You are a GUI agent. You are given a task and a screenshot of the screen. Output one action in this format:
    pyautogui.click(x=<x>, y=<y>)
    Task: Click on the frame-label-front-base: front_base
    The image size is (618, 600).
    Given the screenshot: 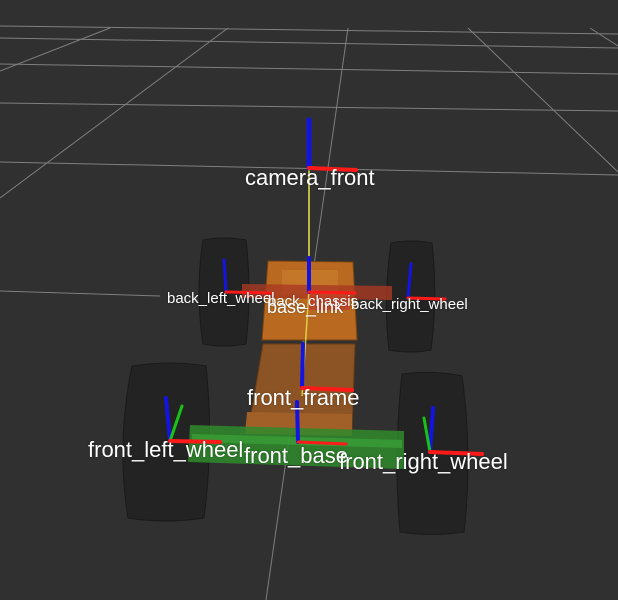 What is the action you would take?
    pyautogui.click(x=296, y=456)
    